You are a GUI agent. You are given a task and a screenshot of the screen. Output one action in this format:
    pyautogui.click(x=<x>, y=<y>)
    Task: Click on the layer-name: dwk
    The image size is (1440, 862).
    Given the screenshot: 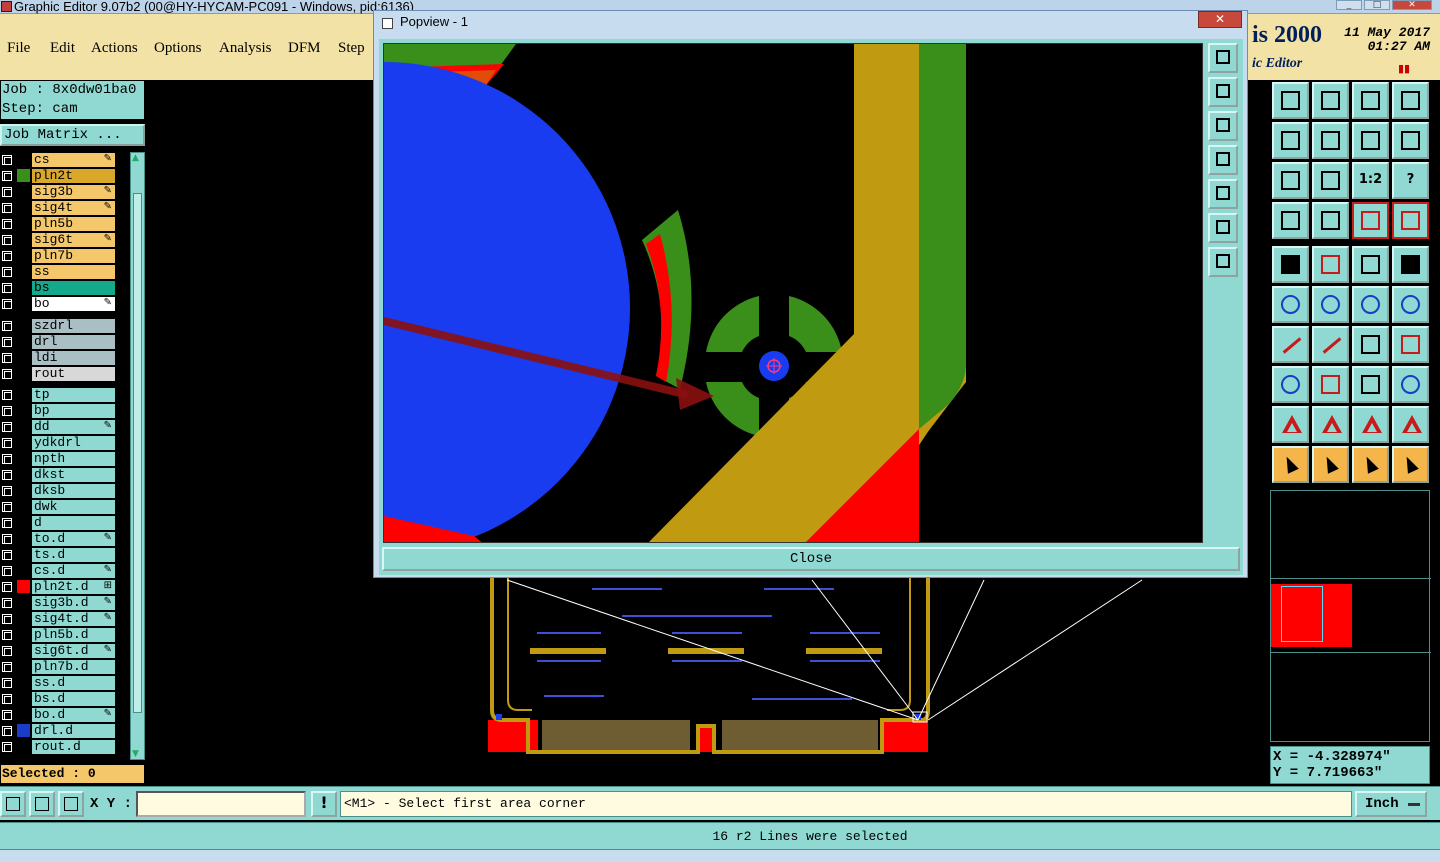 What is the action you would take?
    pyautogui.click(x=73, y=507)
    